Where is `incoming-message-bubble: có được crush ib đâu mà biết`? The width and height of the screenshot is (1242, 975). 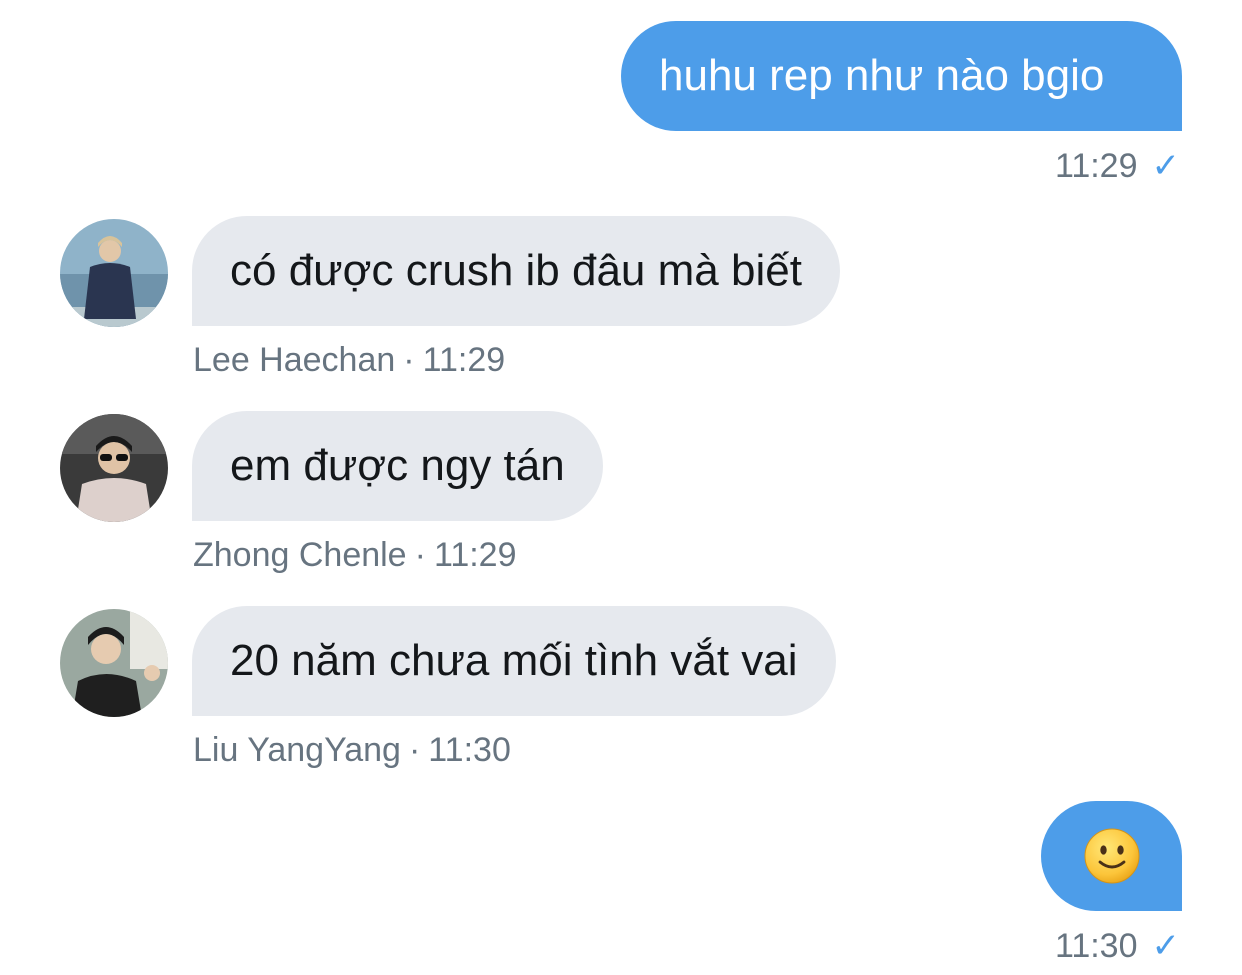
incoming-message-bubble: có được crush ib đâu mà biết is located at coordinates (516, 271).